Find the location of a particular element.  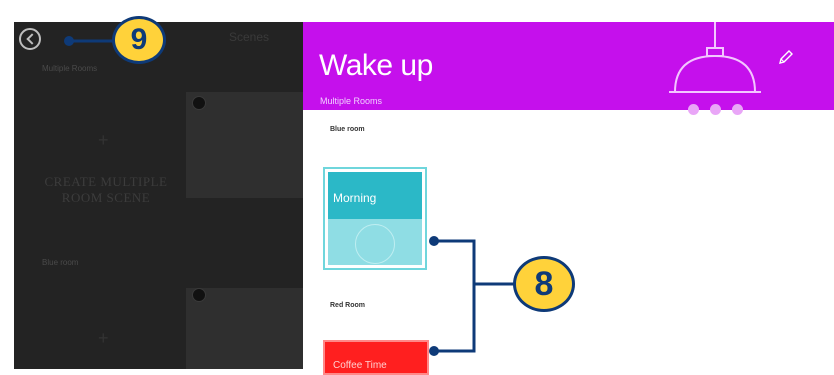

callout-8-pointer-bottom is located at coordinates (434, 351).